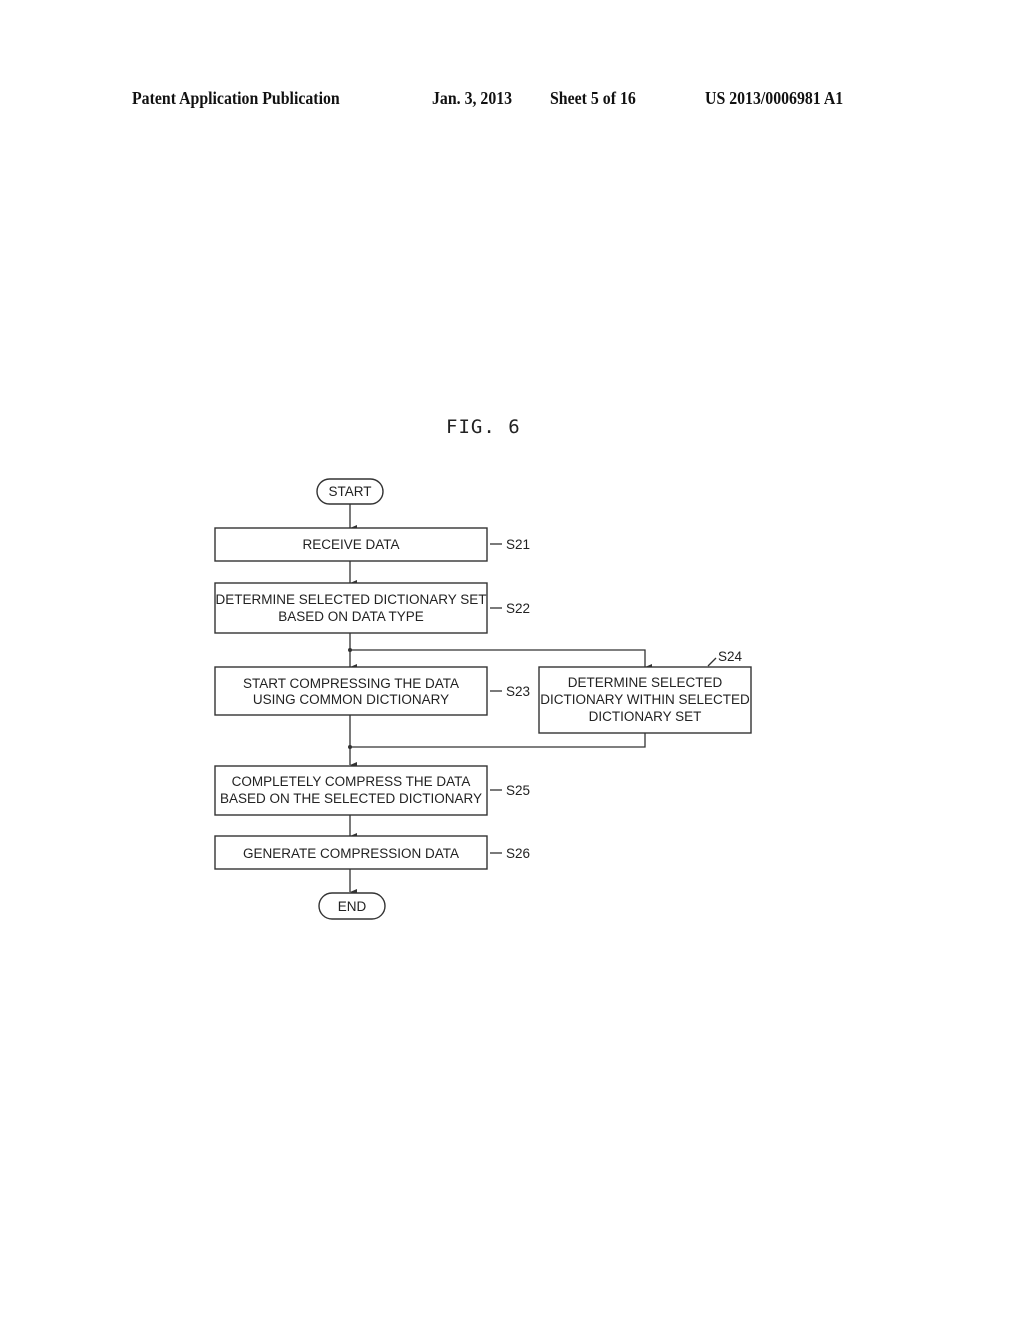 Image resolution: width=1024 pixels, height=1320 pixels. Describe the element at coordinates (350, 747) in the screenshot. I see `merge-junction` at that location.